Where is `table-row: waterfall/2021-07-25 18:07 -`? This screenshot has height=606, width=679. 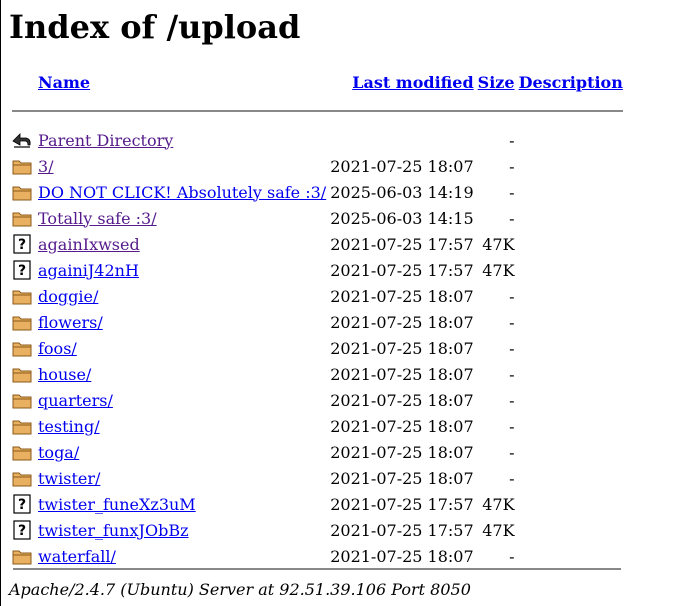 table-row: waterfall/2021-07-25 18:07 - is located at coordinates (317, 556).